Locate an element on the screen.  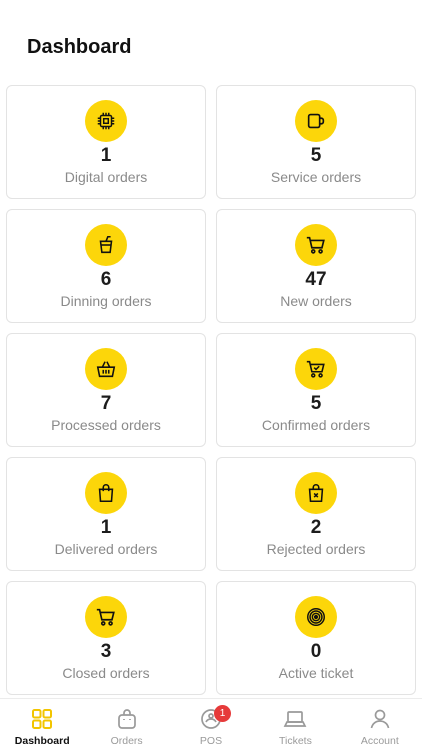
card-active-ticket: 0 Active ticket is located at coordinates (316, 638).